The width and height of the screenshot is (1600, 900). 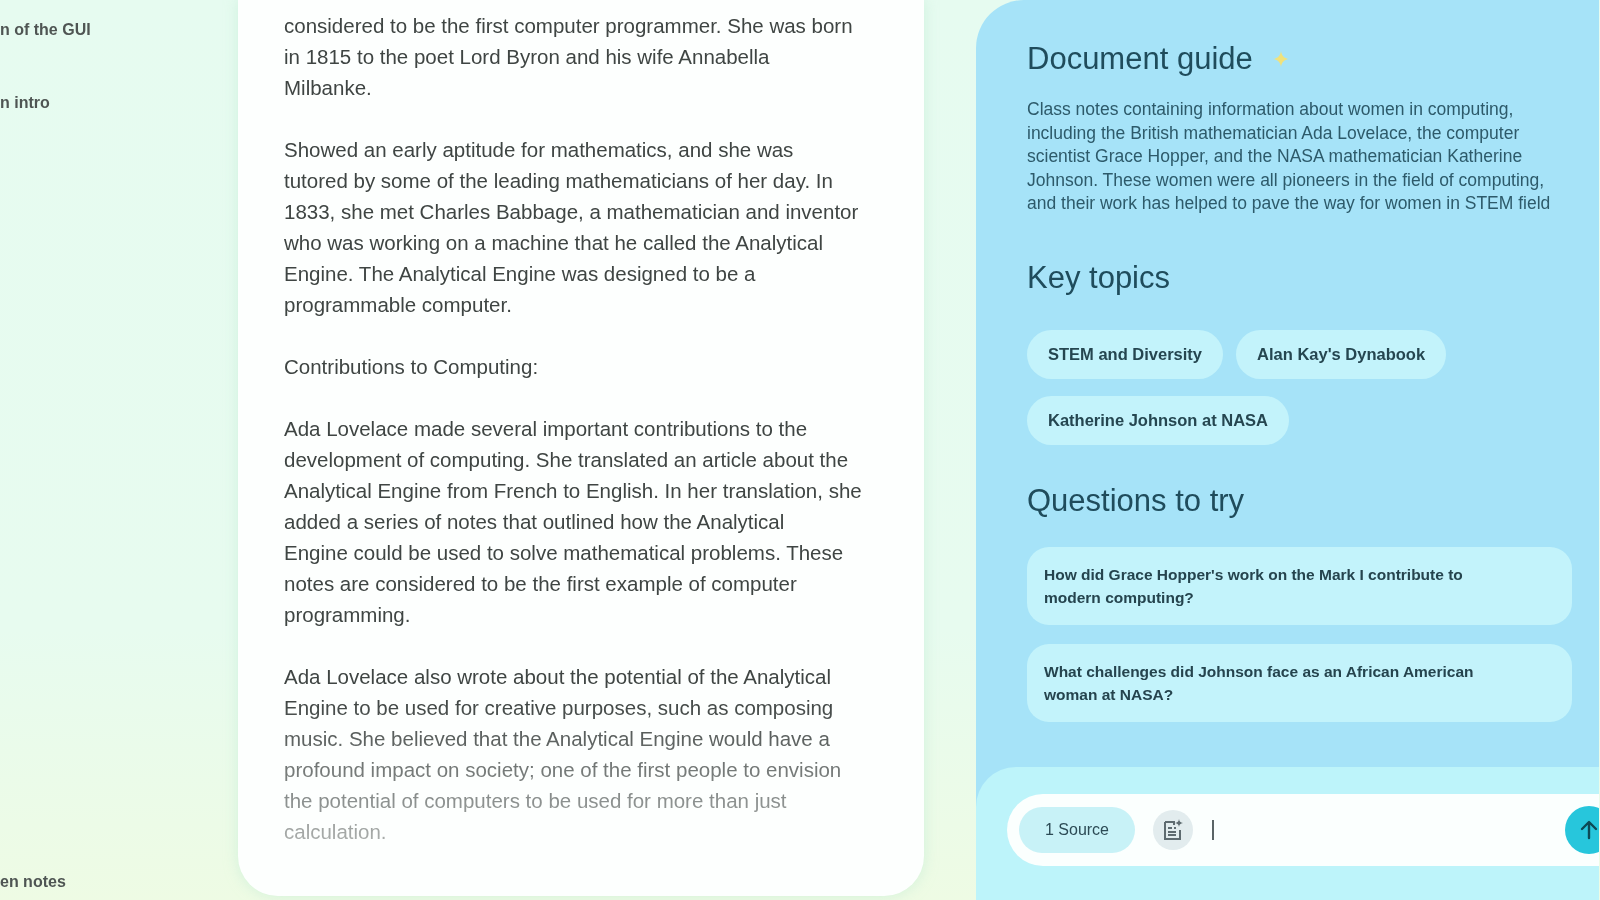 What do you see at coordinates (568, 57) in the screenshot?
I see `document-paragraph: considered to be the first computer programmer. She was born in 1815 to the poet Lord Byron and his wife Annabella Milbanke.` at bounding box center [568, 57].